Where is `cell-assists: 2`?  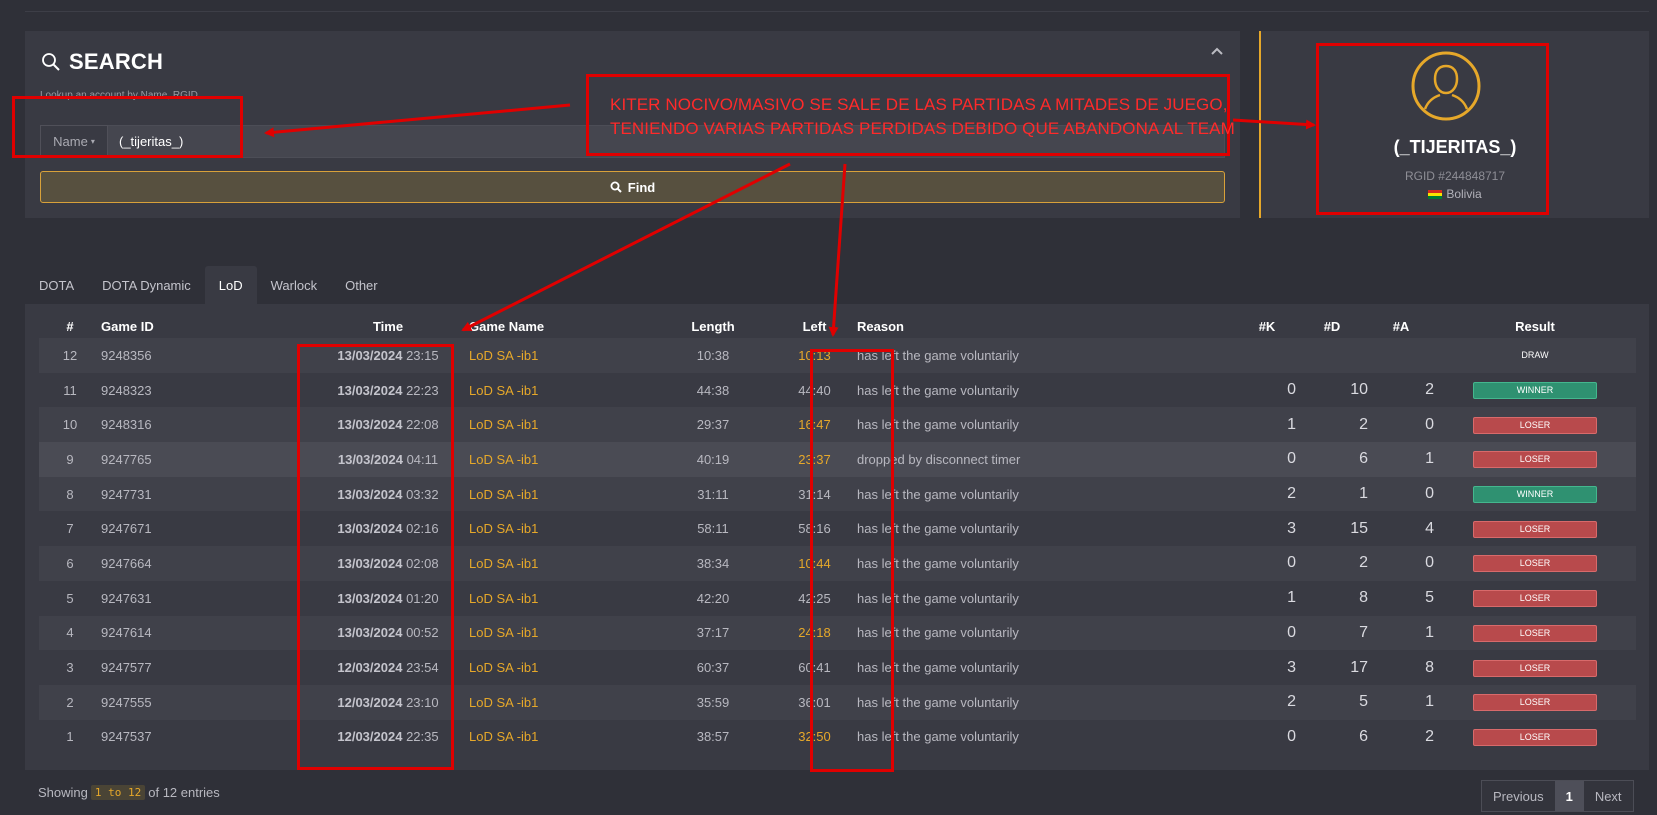
cell-assists: 2 is located at coordinates (1429, 390).